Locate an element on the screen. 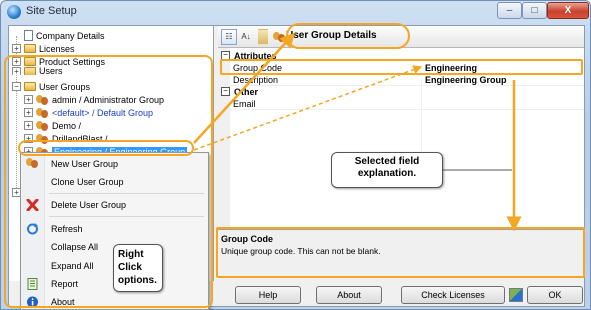 Image resolution: width=591 pixels, height=310 pixels. description-highlight is located at coordinates (400, 252).